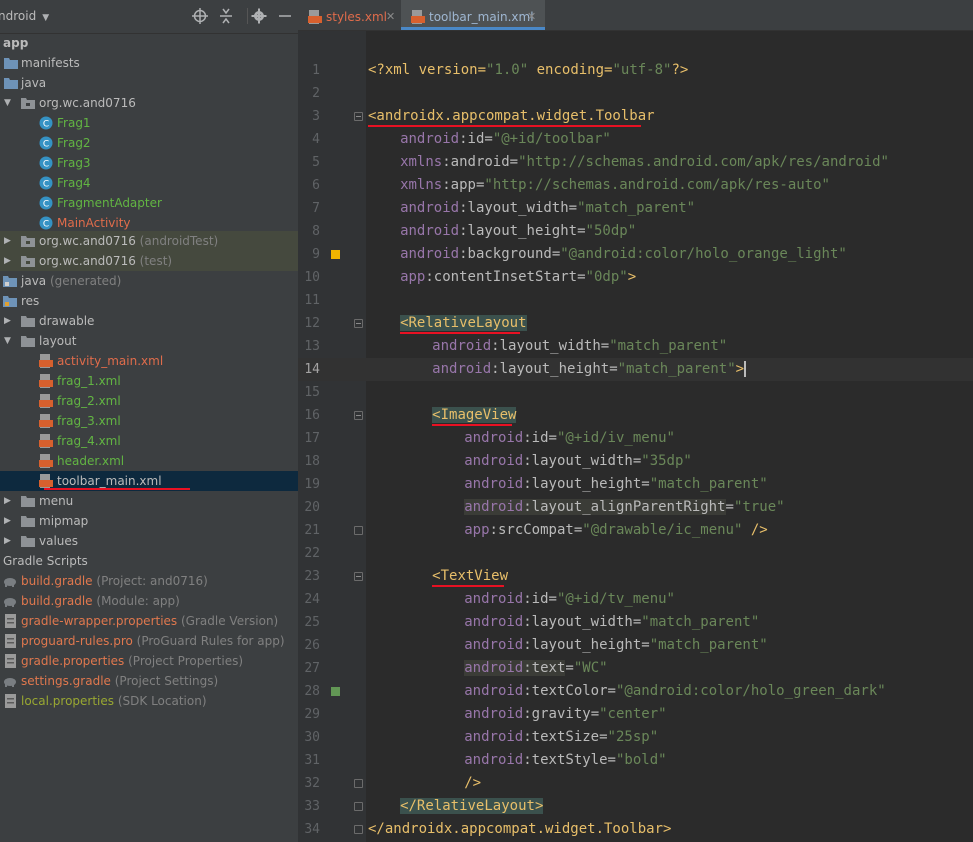 The height and width of the screenshot is (842, 973). Describe the element at coordinates (285, 16) in the screenshot. I see `minimize-icon` at that location.